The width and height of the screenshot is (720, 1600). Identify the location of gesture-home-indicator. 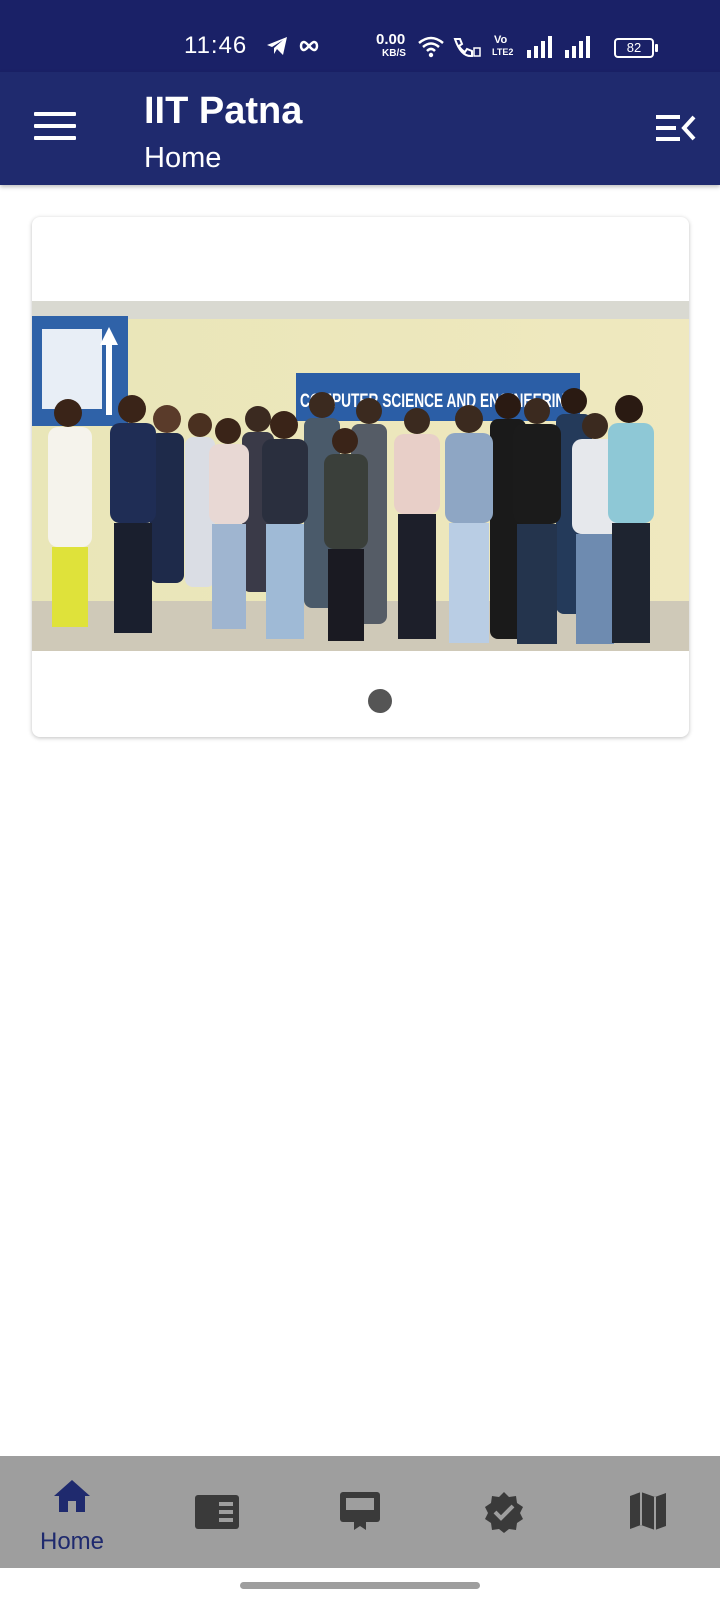
(360, 1585).